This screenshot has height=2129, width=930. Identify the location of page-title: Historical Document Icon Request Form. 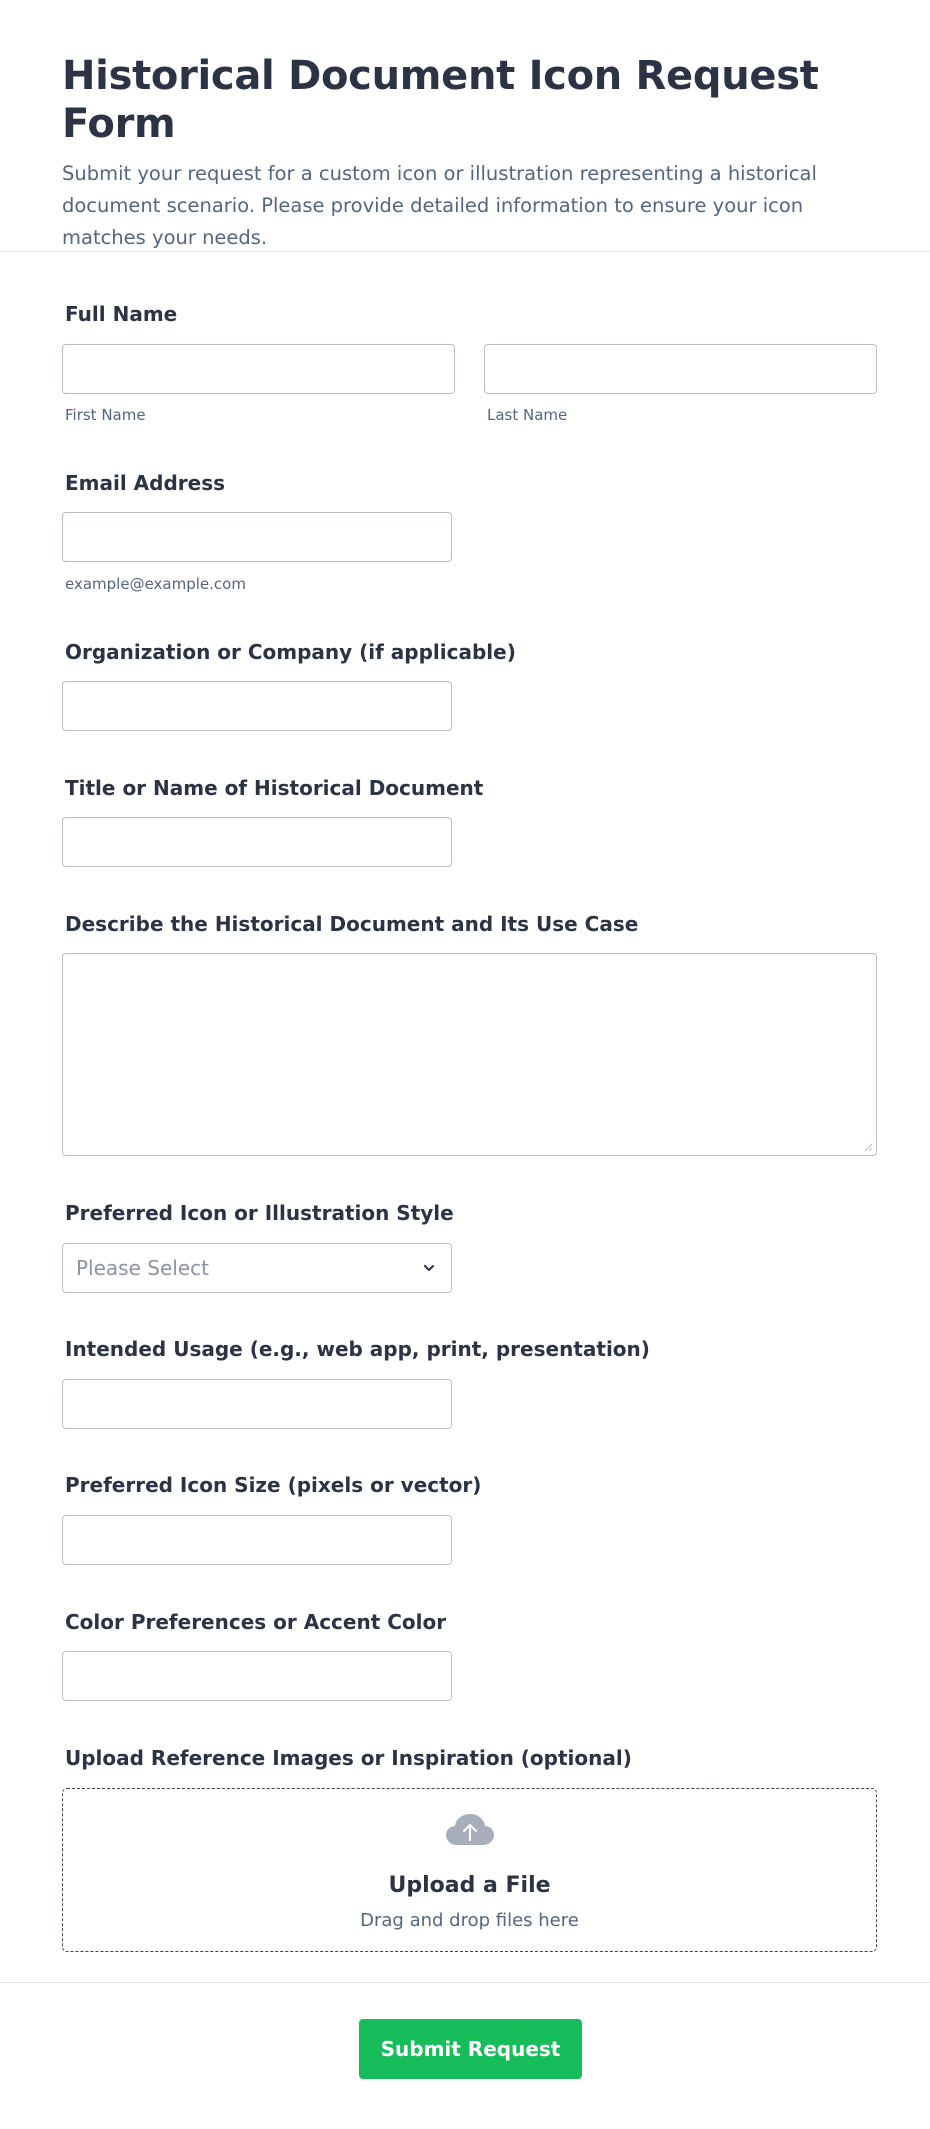
(440, 100).